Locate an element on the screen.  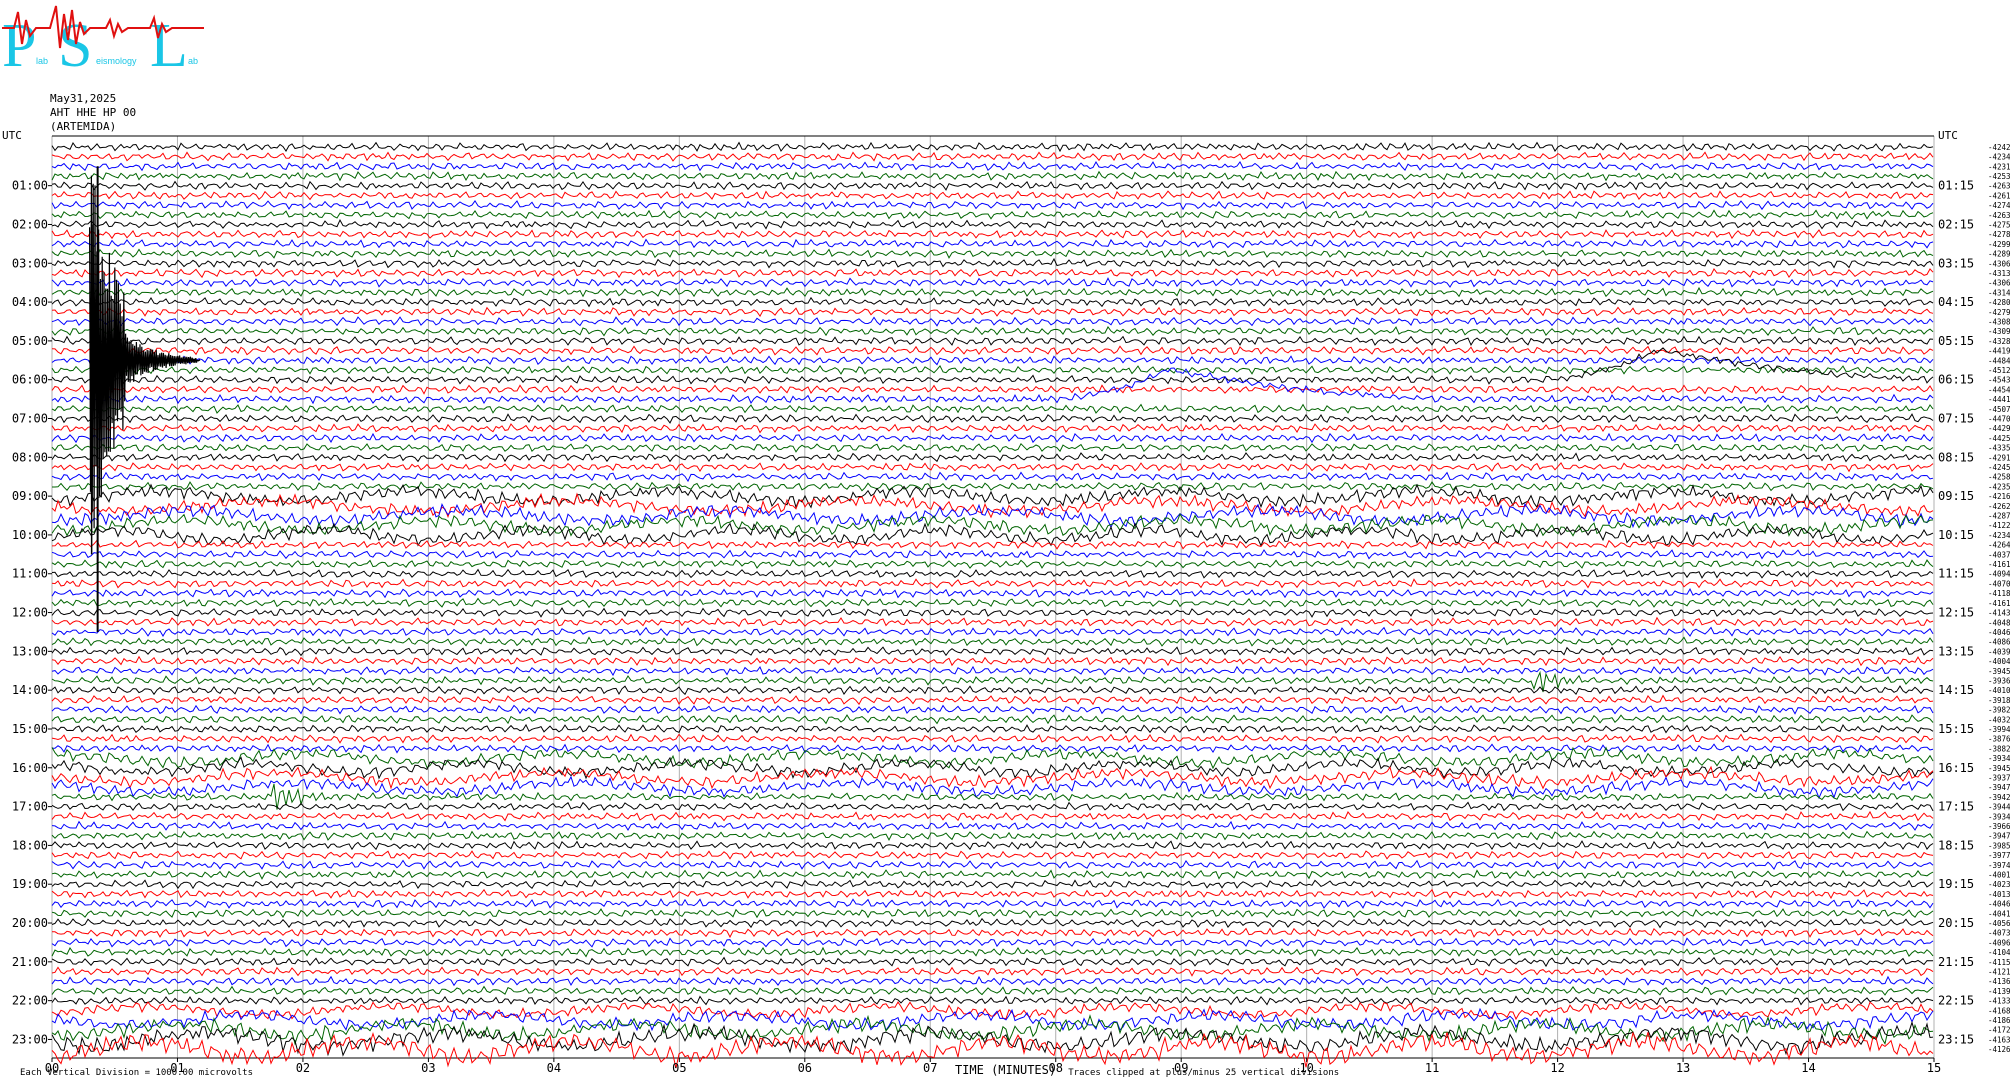
hour-label-left-21: 21:00 is located at coordinates (30, 962).